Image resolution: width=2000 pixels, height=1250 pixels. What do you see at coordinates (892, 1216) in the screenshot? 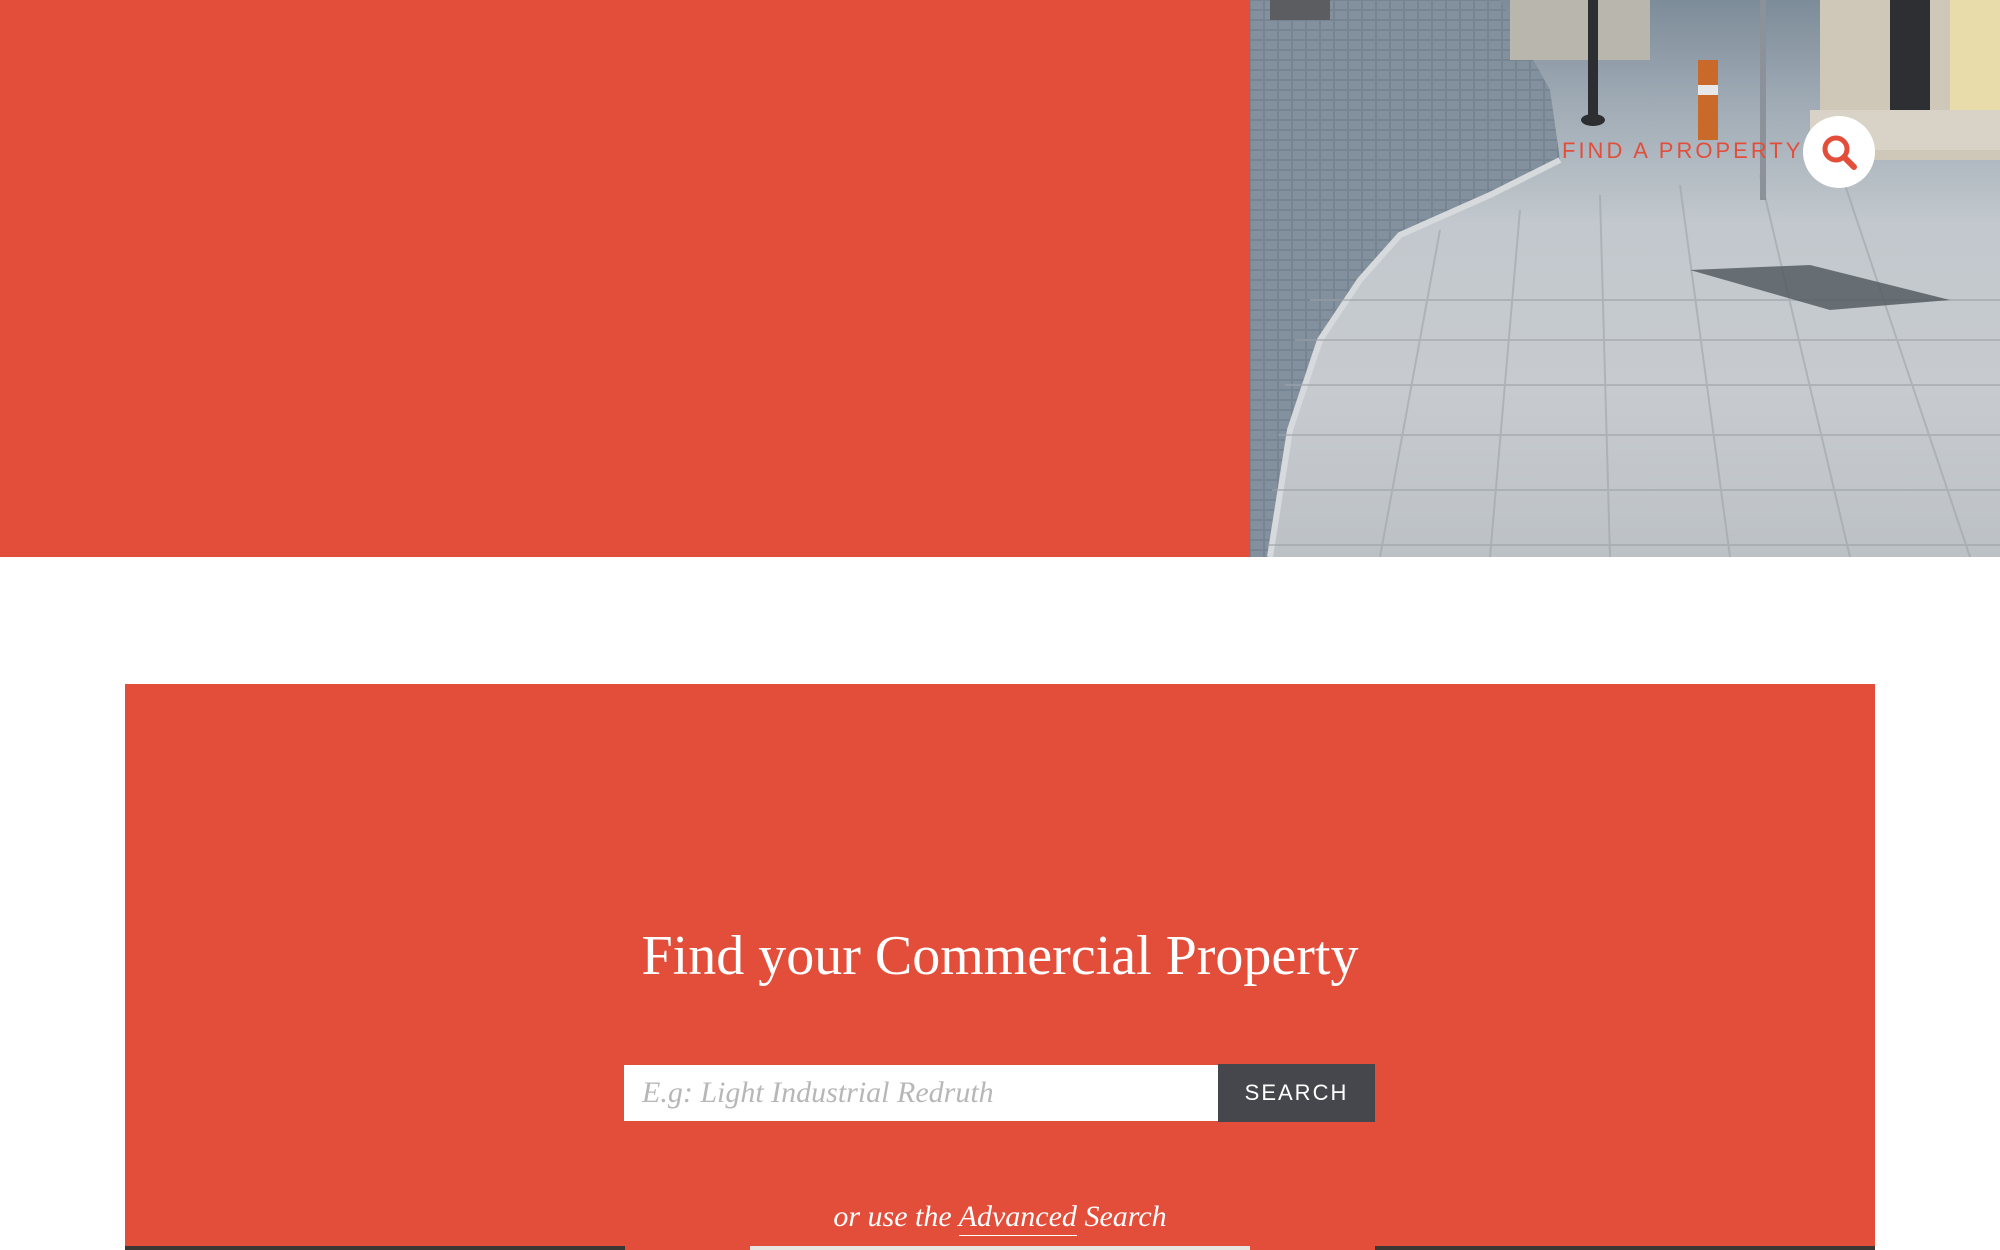
I see `advanced-search-prefix: or use the` at bounding box center [892, 1216].